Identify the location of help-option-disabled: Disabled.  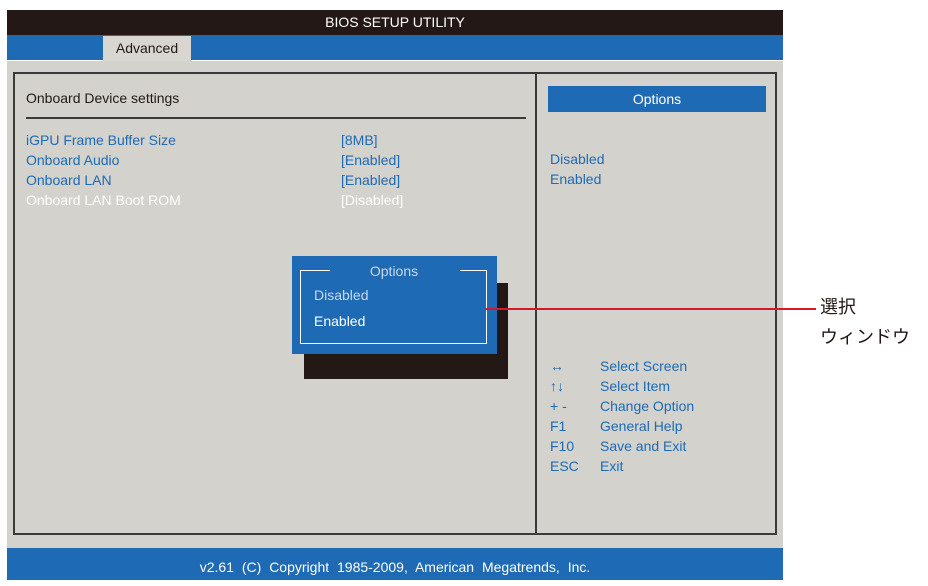
(577, 159).